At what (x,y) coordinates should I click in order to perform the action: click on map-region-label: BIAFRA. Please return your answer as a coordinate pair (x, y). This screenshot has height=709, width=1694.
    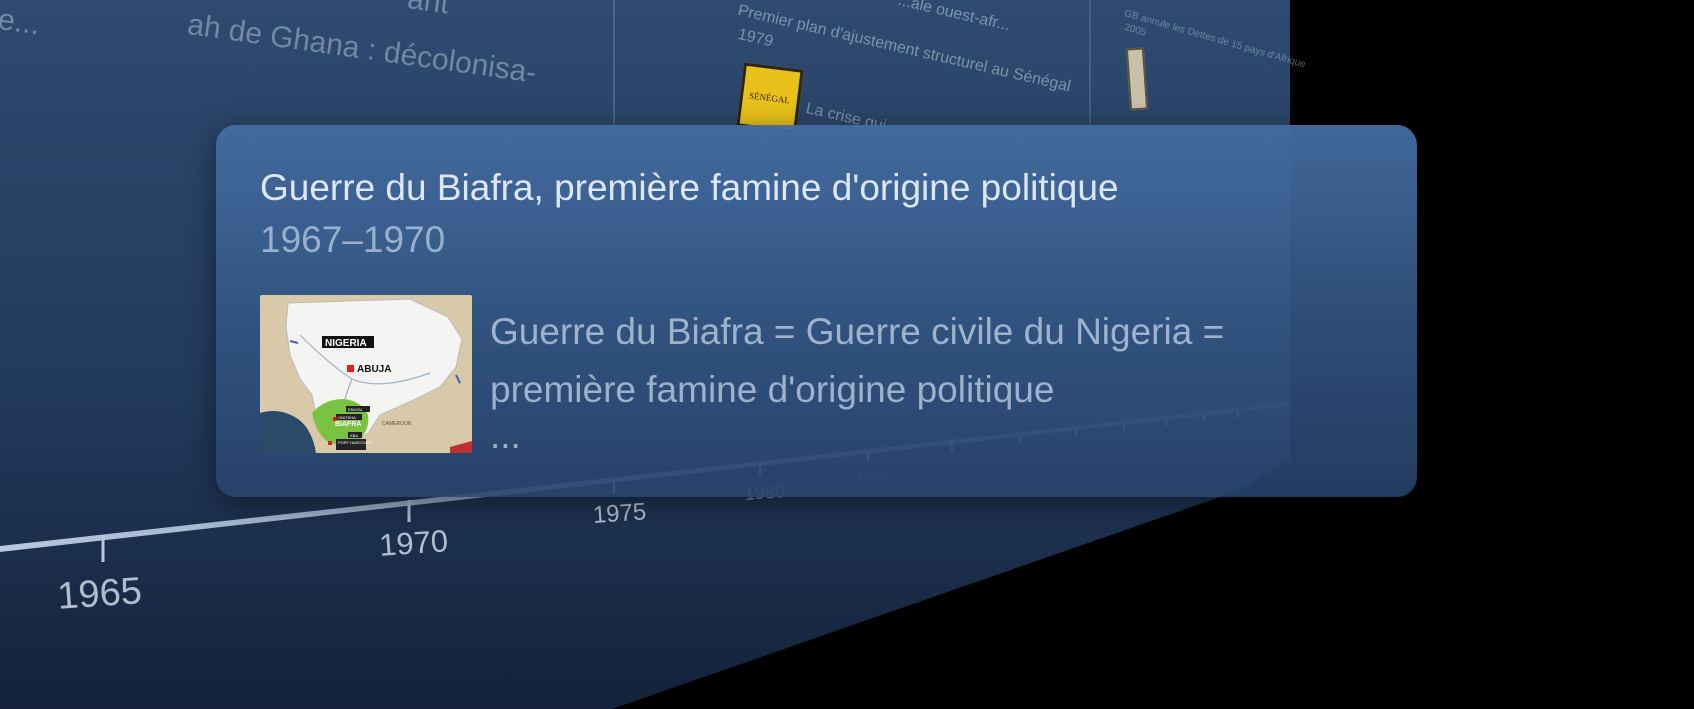
    Looking at the image, I should click on (348, 424).